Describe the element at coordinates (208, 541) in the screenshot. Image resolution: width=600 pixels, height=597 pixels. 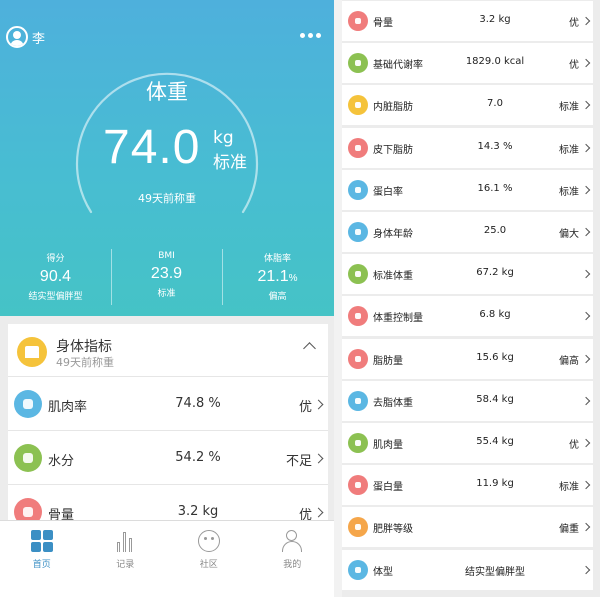
I see `community-icon` at that location.